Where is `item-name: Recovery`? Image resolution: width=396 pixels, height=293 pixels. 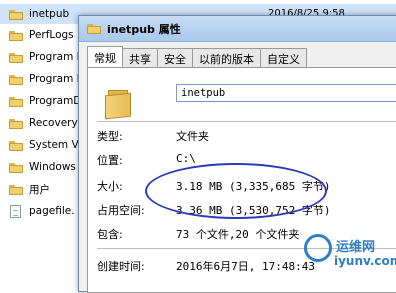
item-name: Recovery is located at coordinates (53, 123).